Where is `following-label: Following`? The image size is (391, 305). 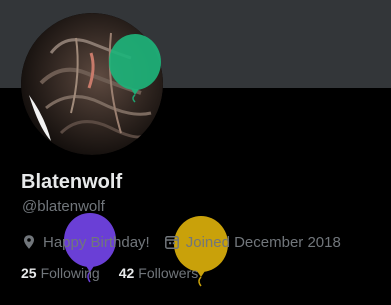
following-label: Following is located at coordinates (70, 273).